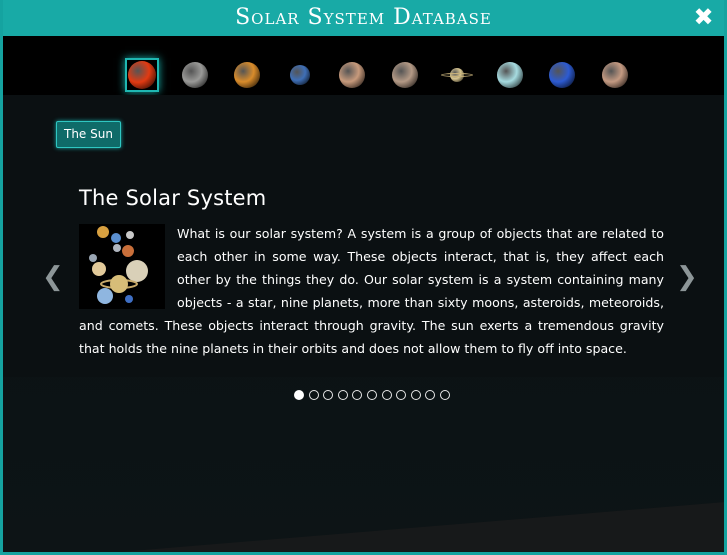 The height and width of the screenshot is (555, 727). What do you see at coordinates (88, 134) in the screenshot?
I see `the-sun-tag: The Sun` at bounding box center [88, 134].